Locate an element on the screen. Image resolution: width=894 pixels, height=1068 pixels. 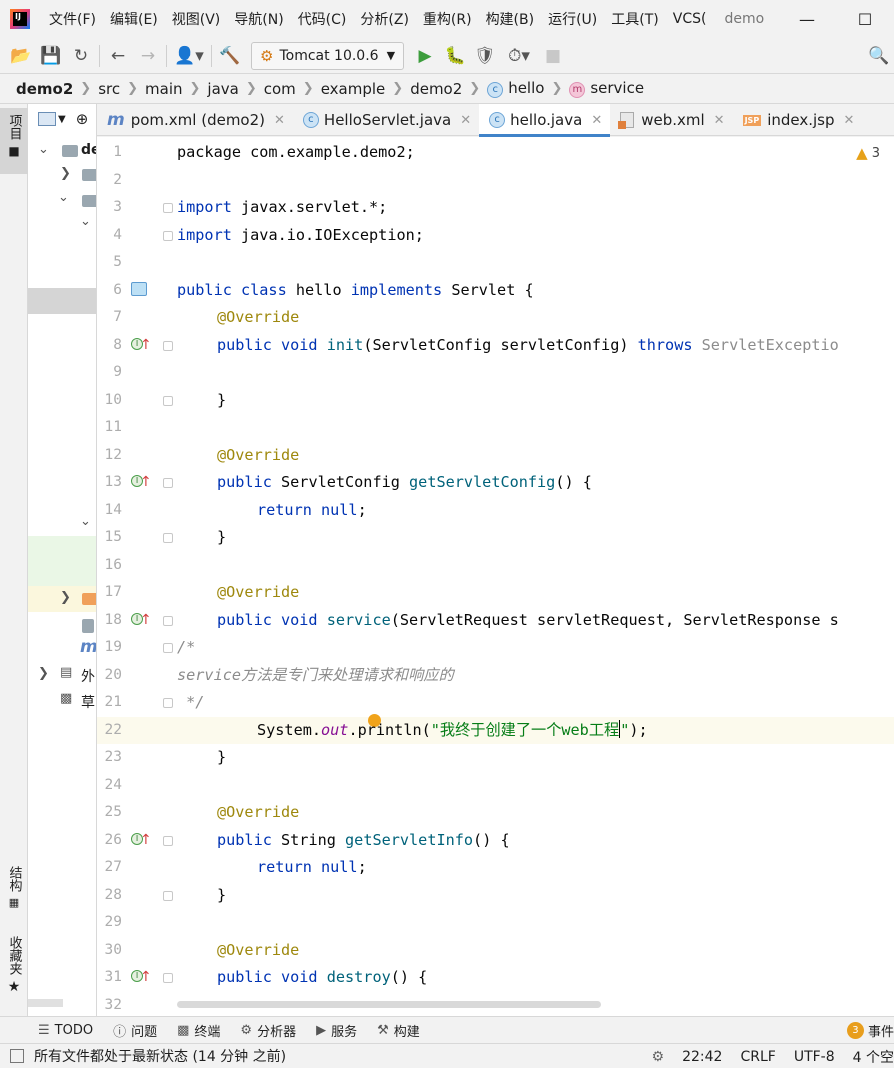
target-icon: ⊕ is located at coordinates (82, 119).